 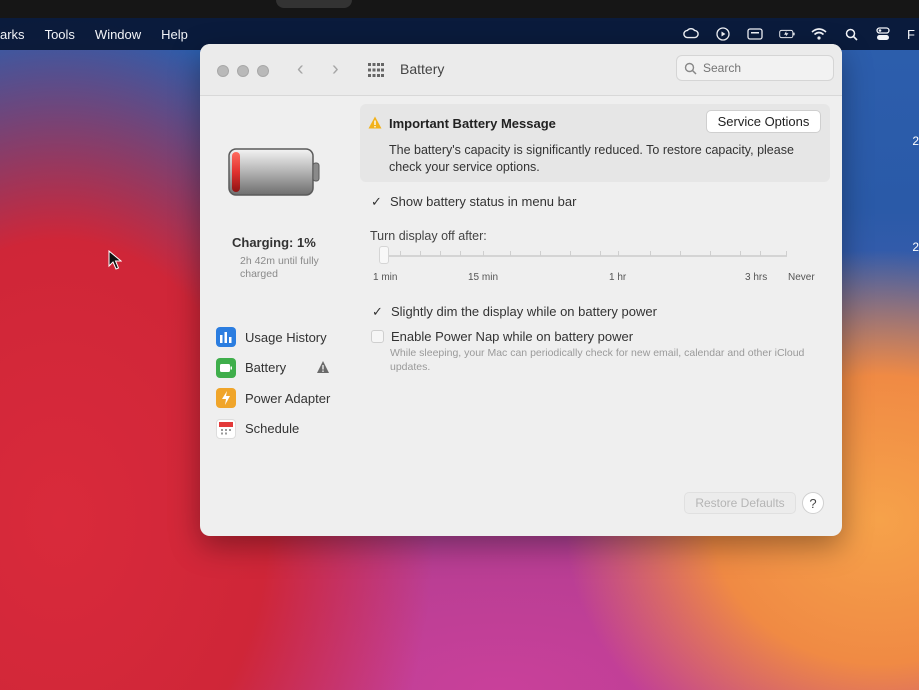 What do you see at coordinates (384, 255) in the screenshot?
I see `slider-knob` at bounding box center [384, 255].